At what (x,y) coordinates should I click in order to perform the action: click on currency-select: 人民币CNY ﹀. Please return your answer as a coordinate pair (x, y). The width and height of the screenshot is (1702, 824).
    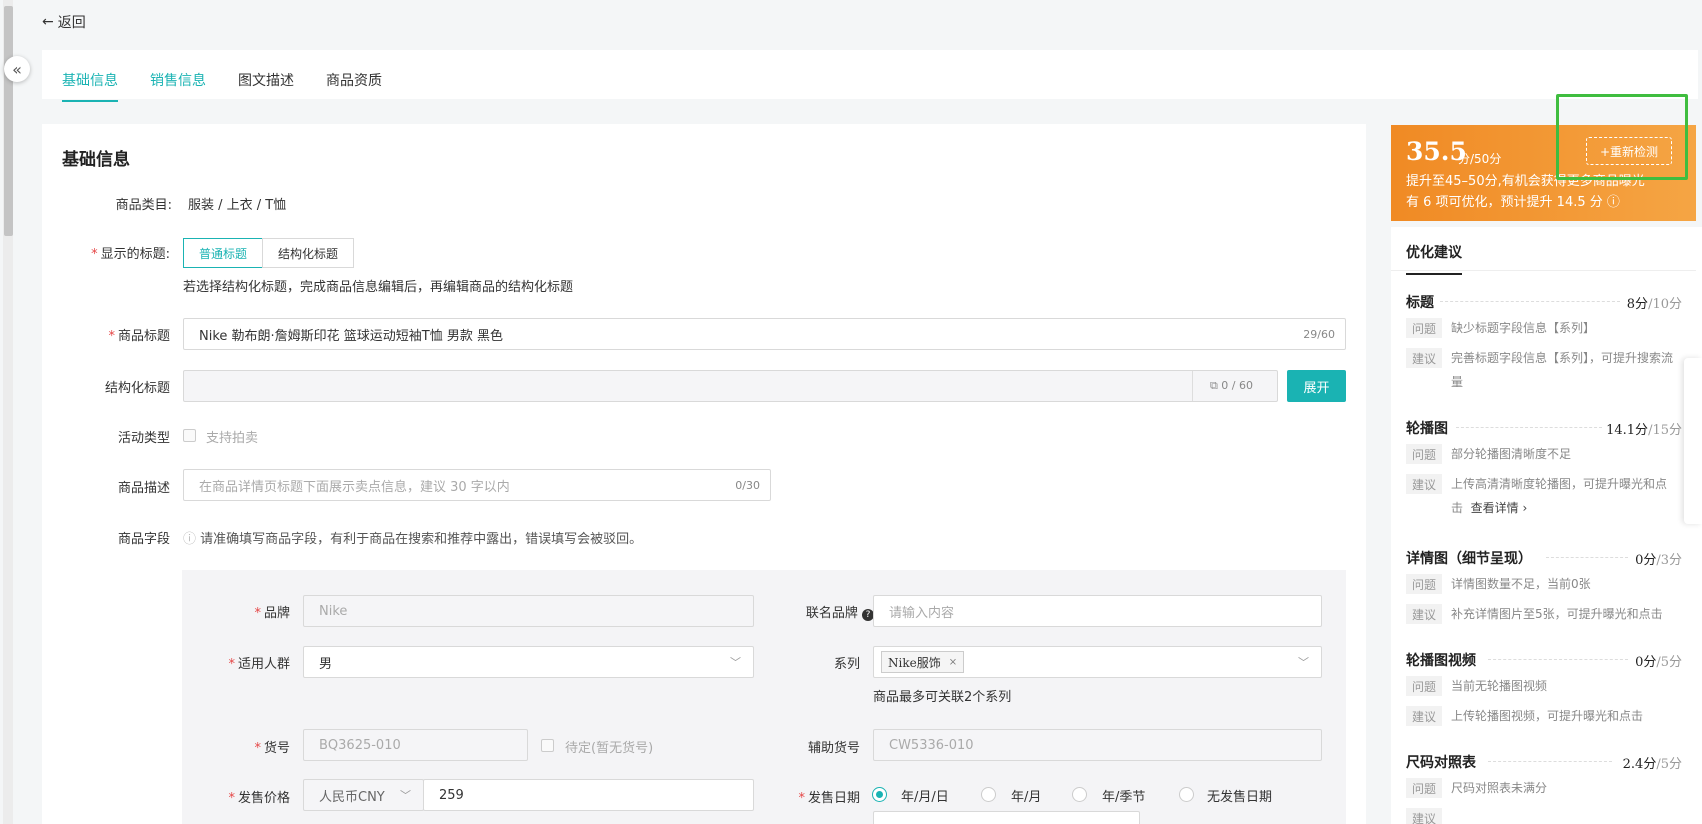
    Looking at the image, I should click on (363, 795).